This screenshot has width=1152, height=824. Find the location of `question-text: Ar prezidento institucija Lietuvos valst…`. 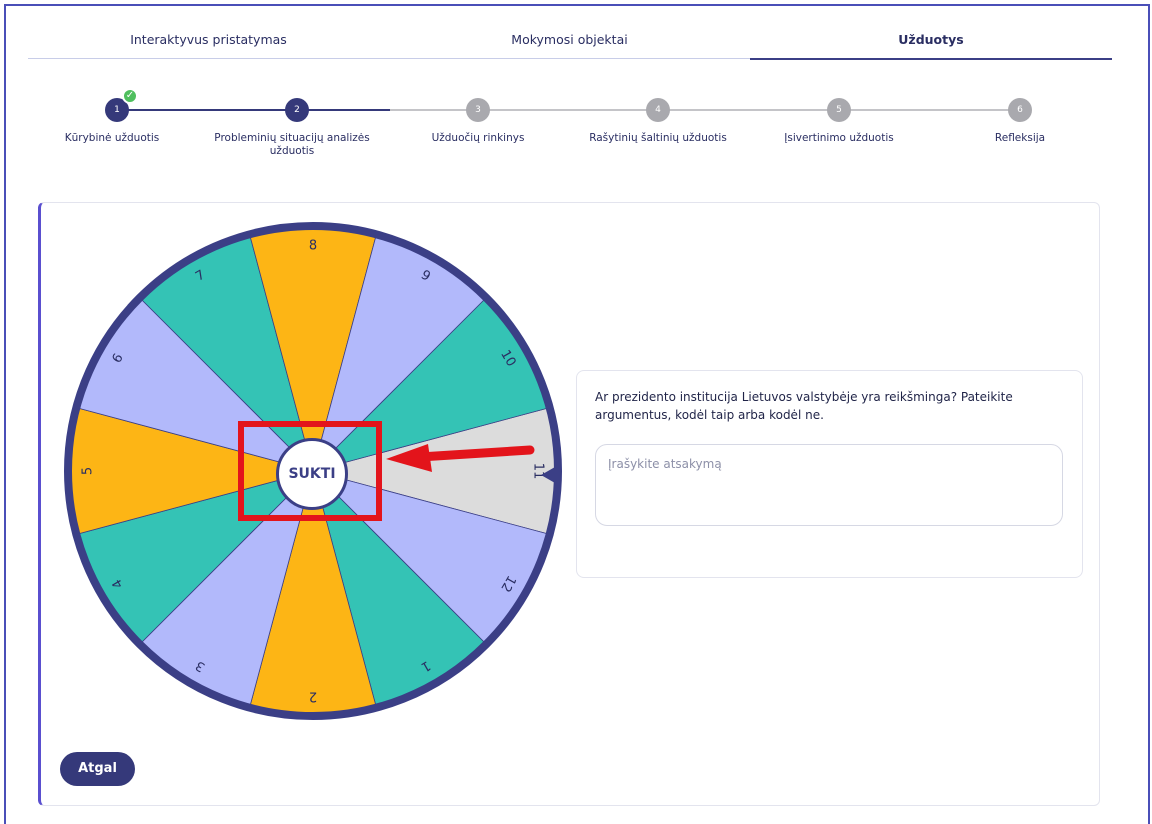

question-text: Ar prezidento institucija Lietuvos valst… is located at coordinates (804, 406).